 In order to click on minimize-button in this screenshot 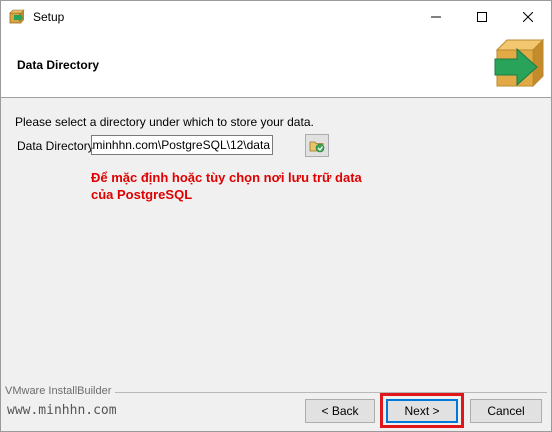, I will do `click(436, 16)`.